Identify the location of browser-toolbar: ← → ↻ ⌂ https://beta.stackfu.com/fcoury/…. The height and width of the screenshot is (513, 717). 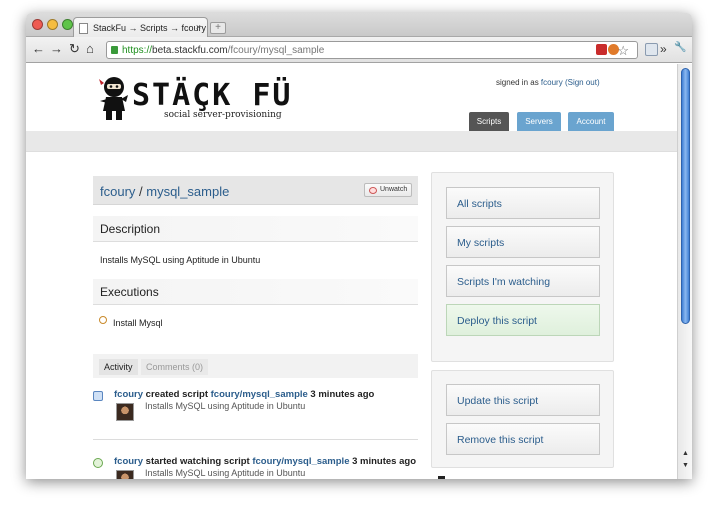
(359, 50).